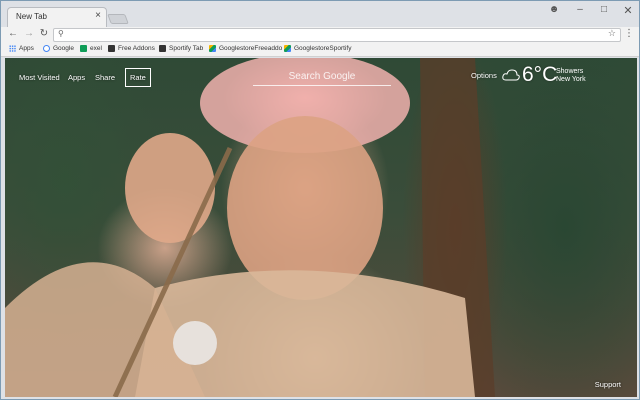 The width and height of the screenshot is (640, 400). Describe the element at coordinates (76, 77) in the screenshot. I see `apps-link: Apps` at that location.